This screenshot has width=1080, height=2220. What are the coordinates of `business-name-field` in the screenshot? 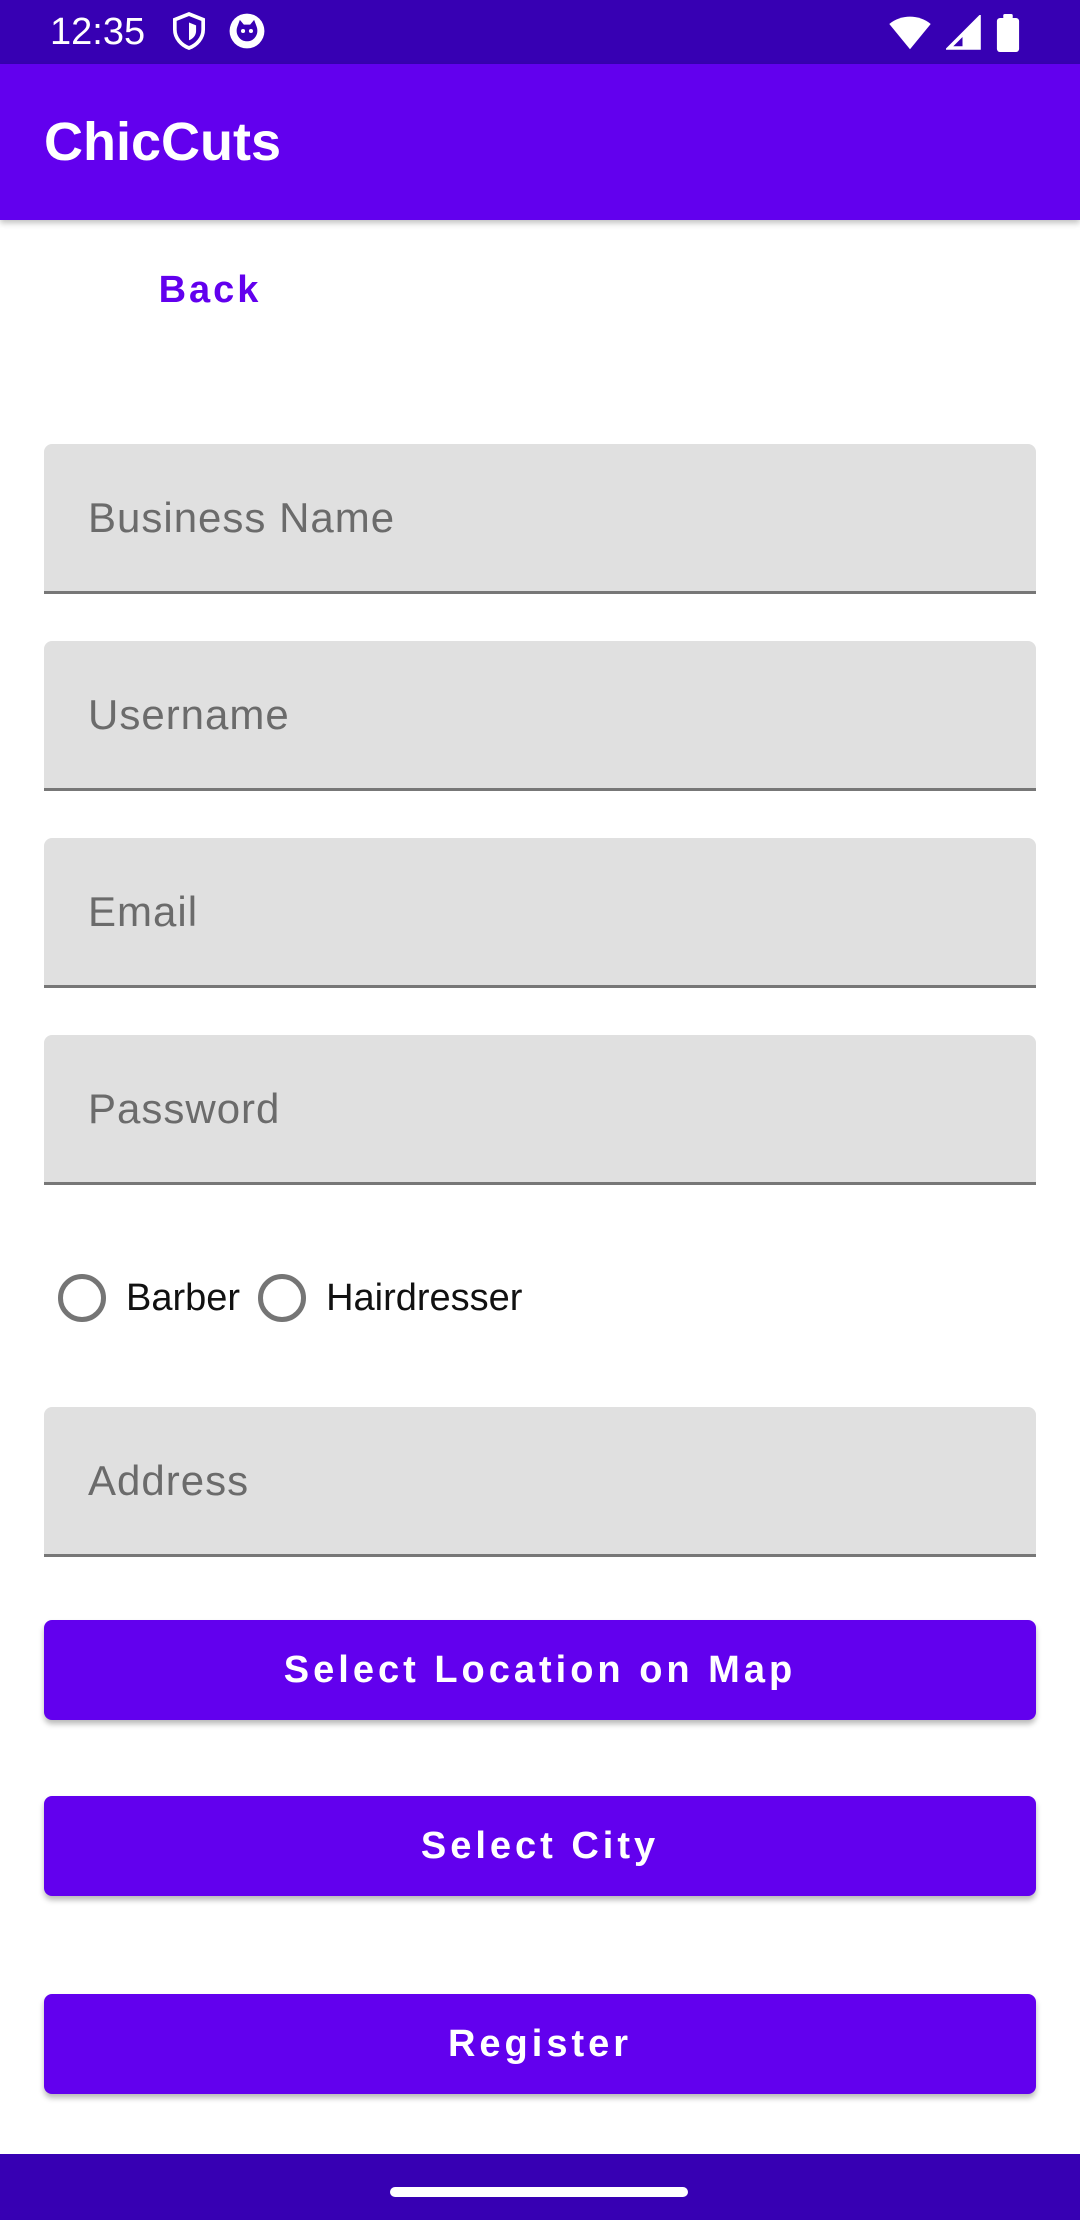 It's located at (540, 519).